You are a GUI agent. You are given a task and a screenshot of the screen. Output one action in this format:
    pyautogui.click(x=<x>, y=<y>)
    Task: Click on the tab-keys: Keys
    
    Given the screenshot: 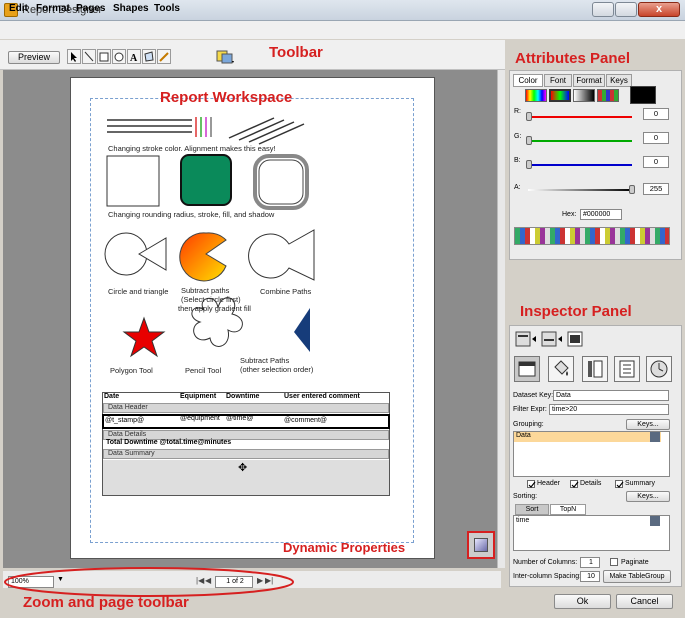 What is the action you would take?
    pyautogui.click(x=619, y=80)
    